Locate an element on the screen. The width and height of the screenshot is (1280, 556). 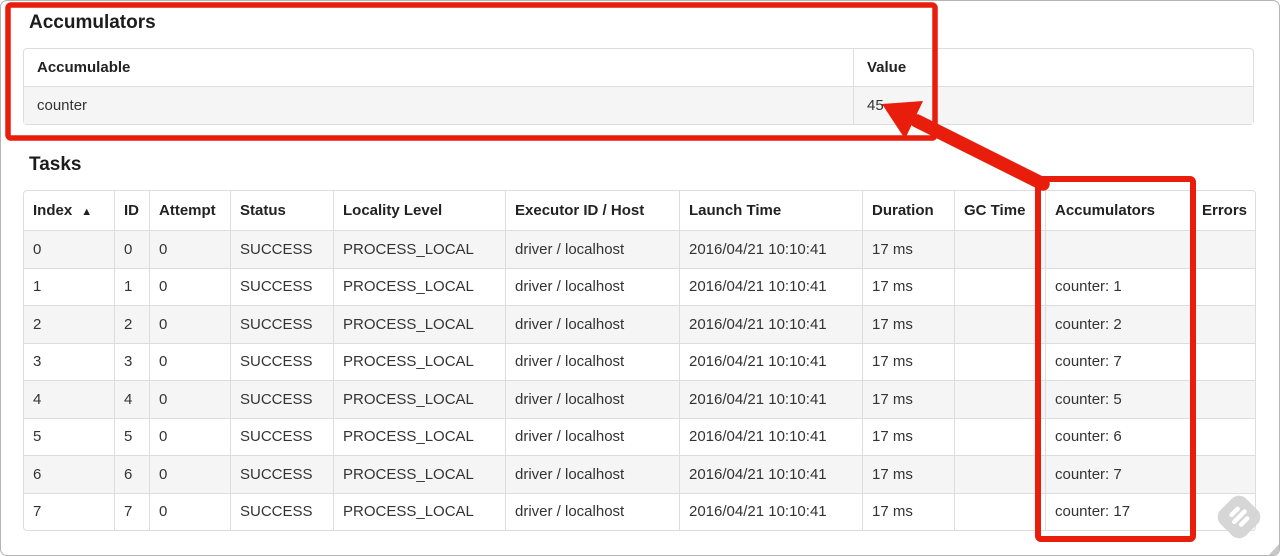
cell-id: 7 is located at coordinates (131, 511).